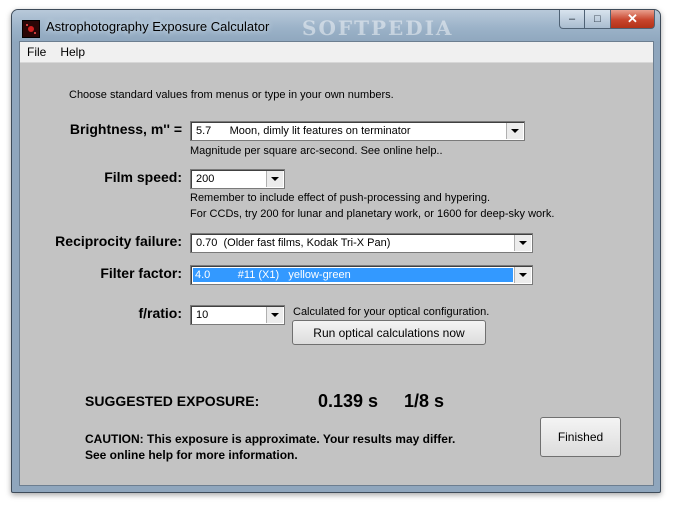  I want to click on watermark: SOFTPEDIA, so click(378, 28).